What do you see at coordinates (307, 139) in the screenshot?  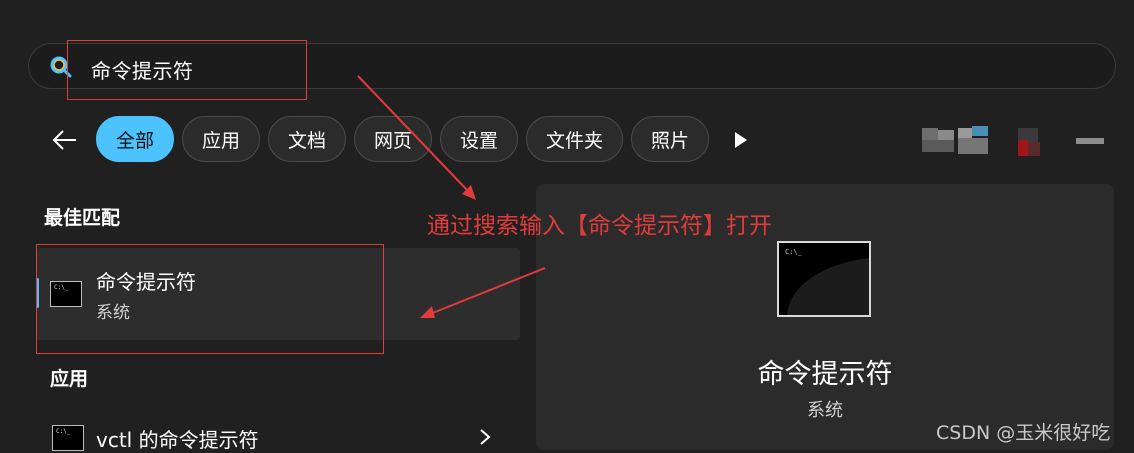 I see `tab-documents: 文档` at bounding box center [307, 139].